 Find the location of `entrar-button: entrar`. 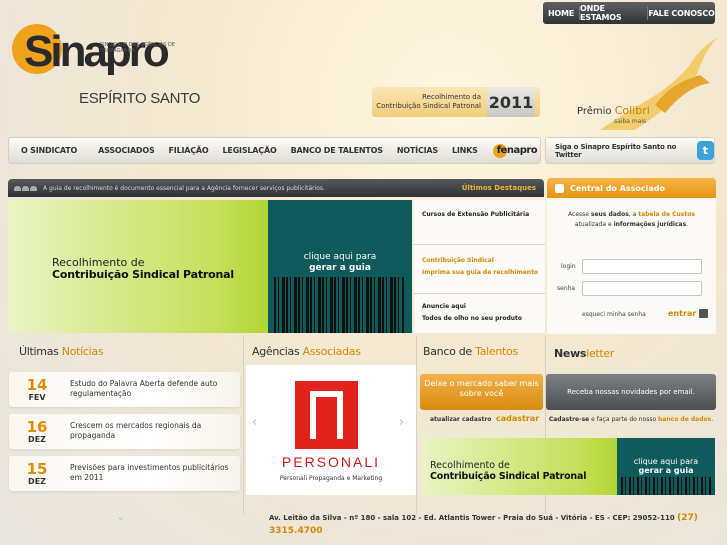

entrar-button: entrar is located at coordinates (688, 313).